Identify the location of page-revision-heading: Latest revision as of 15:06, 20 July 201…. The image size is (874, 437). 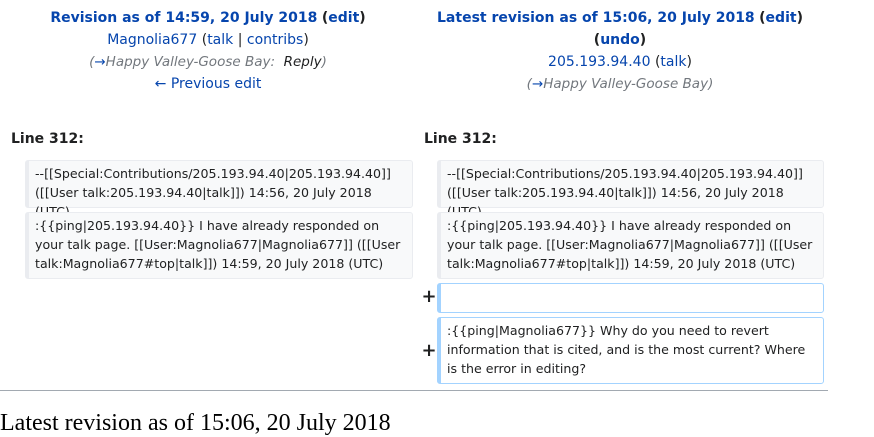
(195, 423).